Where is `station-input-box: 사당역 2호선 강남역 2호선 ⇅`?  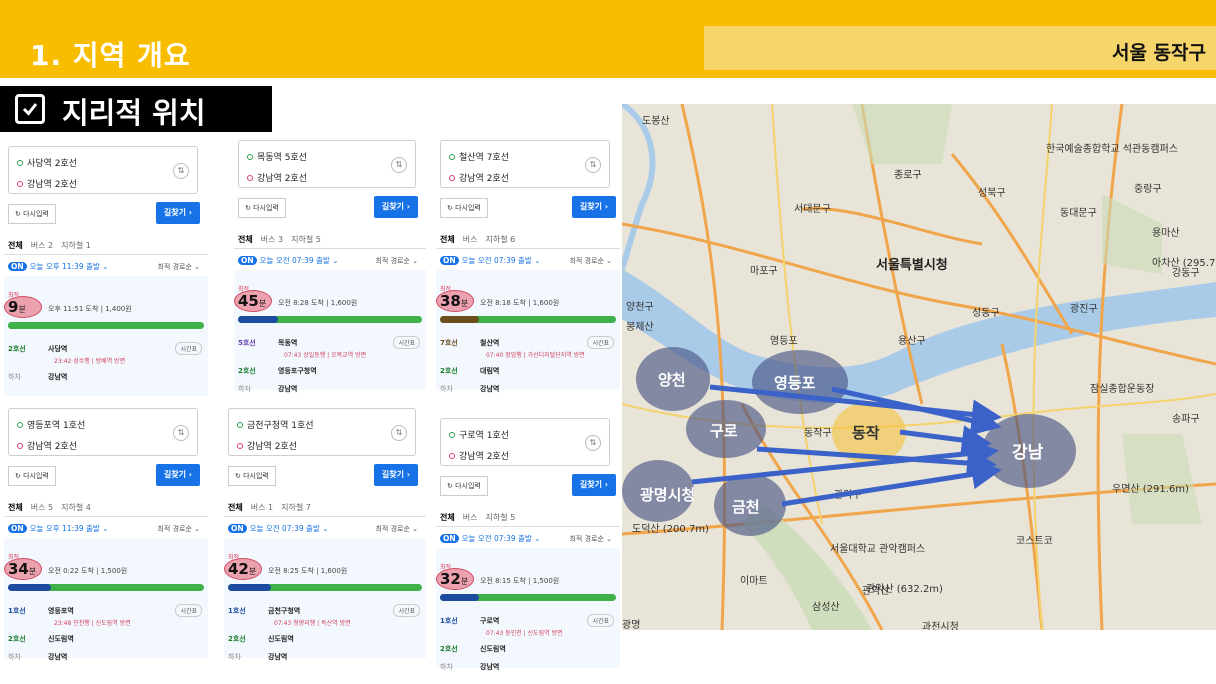 station-input-box: 사당역 2호선 강남역 2호선 ⇅ is located at coordinates (103, 170).